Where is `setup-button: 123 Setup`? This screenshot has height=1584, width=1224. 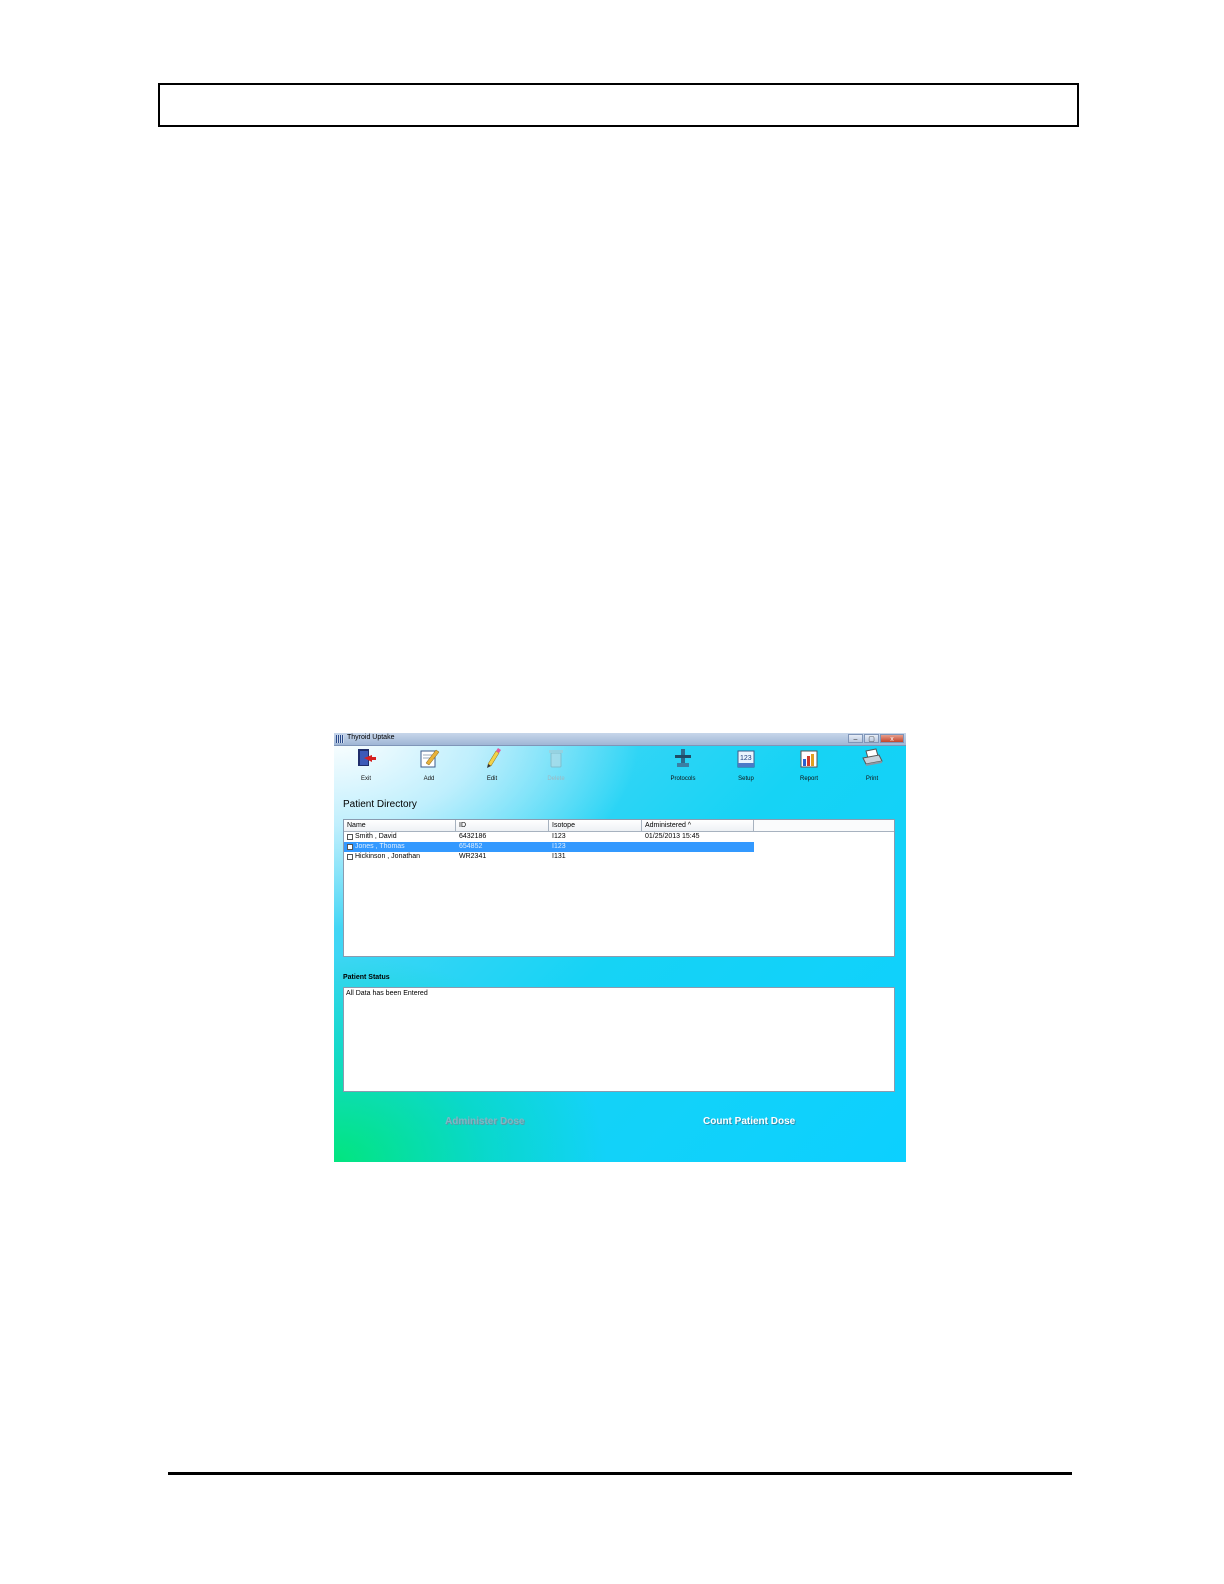
setup-button: 123 Setup is located at coordinates (746, 767).